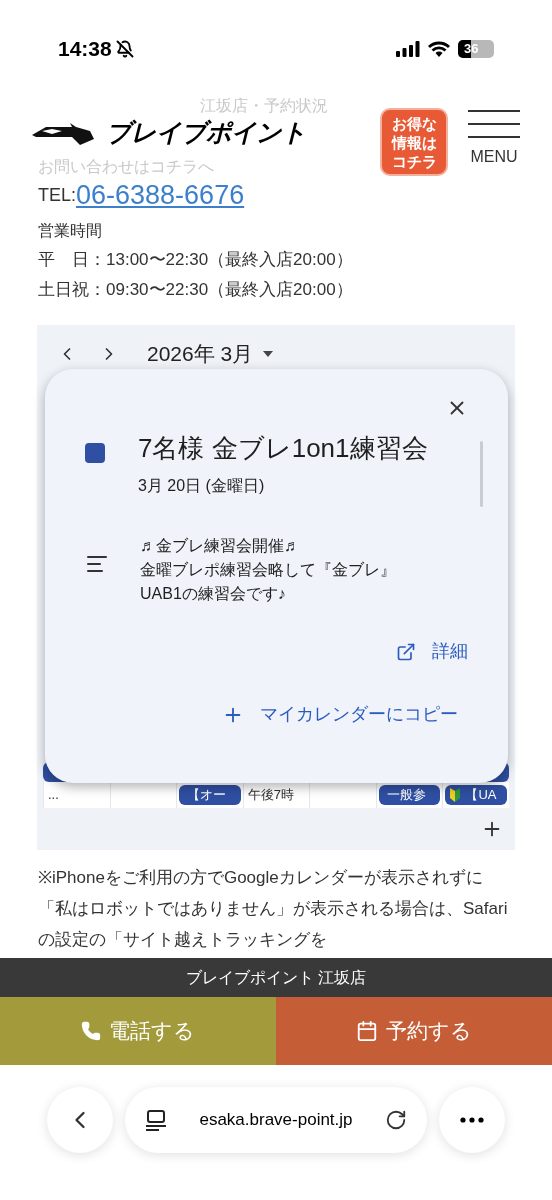  I want to click on promo-button: お得な情報はコチラ, so click(414, 142).